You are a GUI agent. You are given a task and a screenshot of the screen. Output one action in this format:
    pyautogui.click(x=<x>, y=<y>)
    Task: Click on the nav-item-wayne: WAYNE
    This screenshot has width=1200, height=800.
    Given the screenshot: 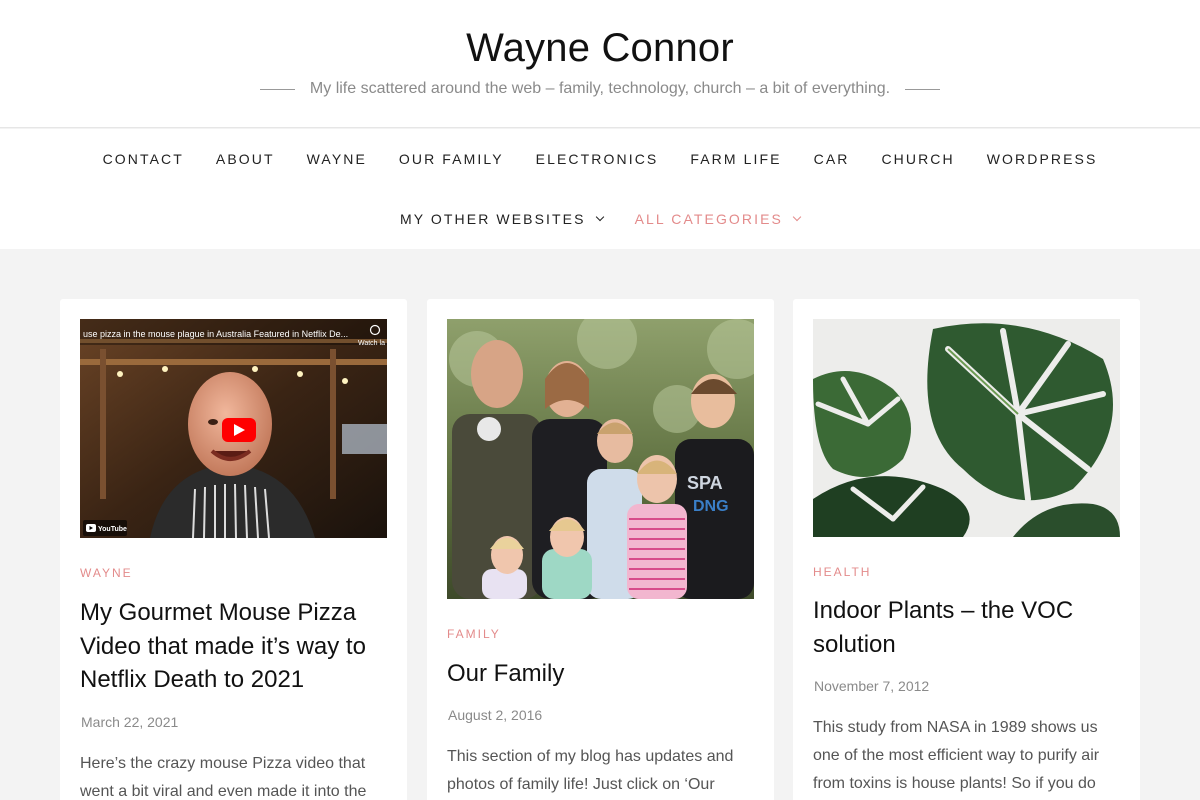 What is the action you would take?
    pyautogui.click(x=337, y=159)
    